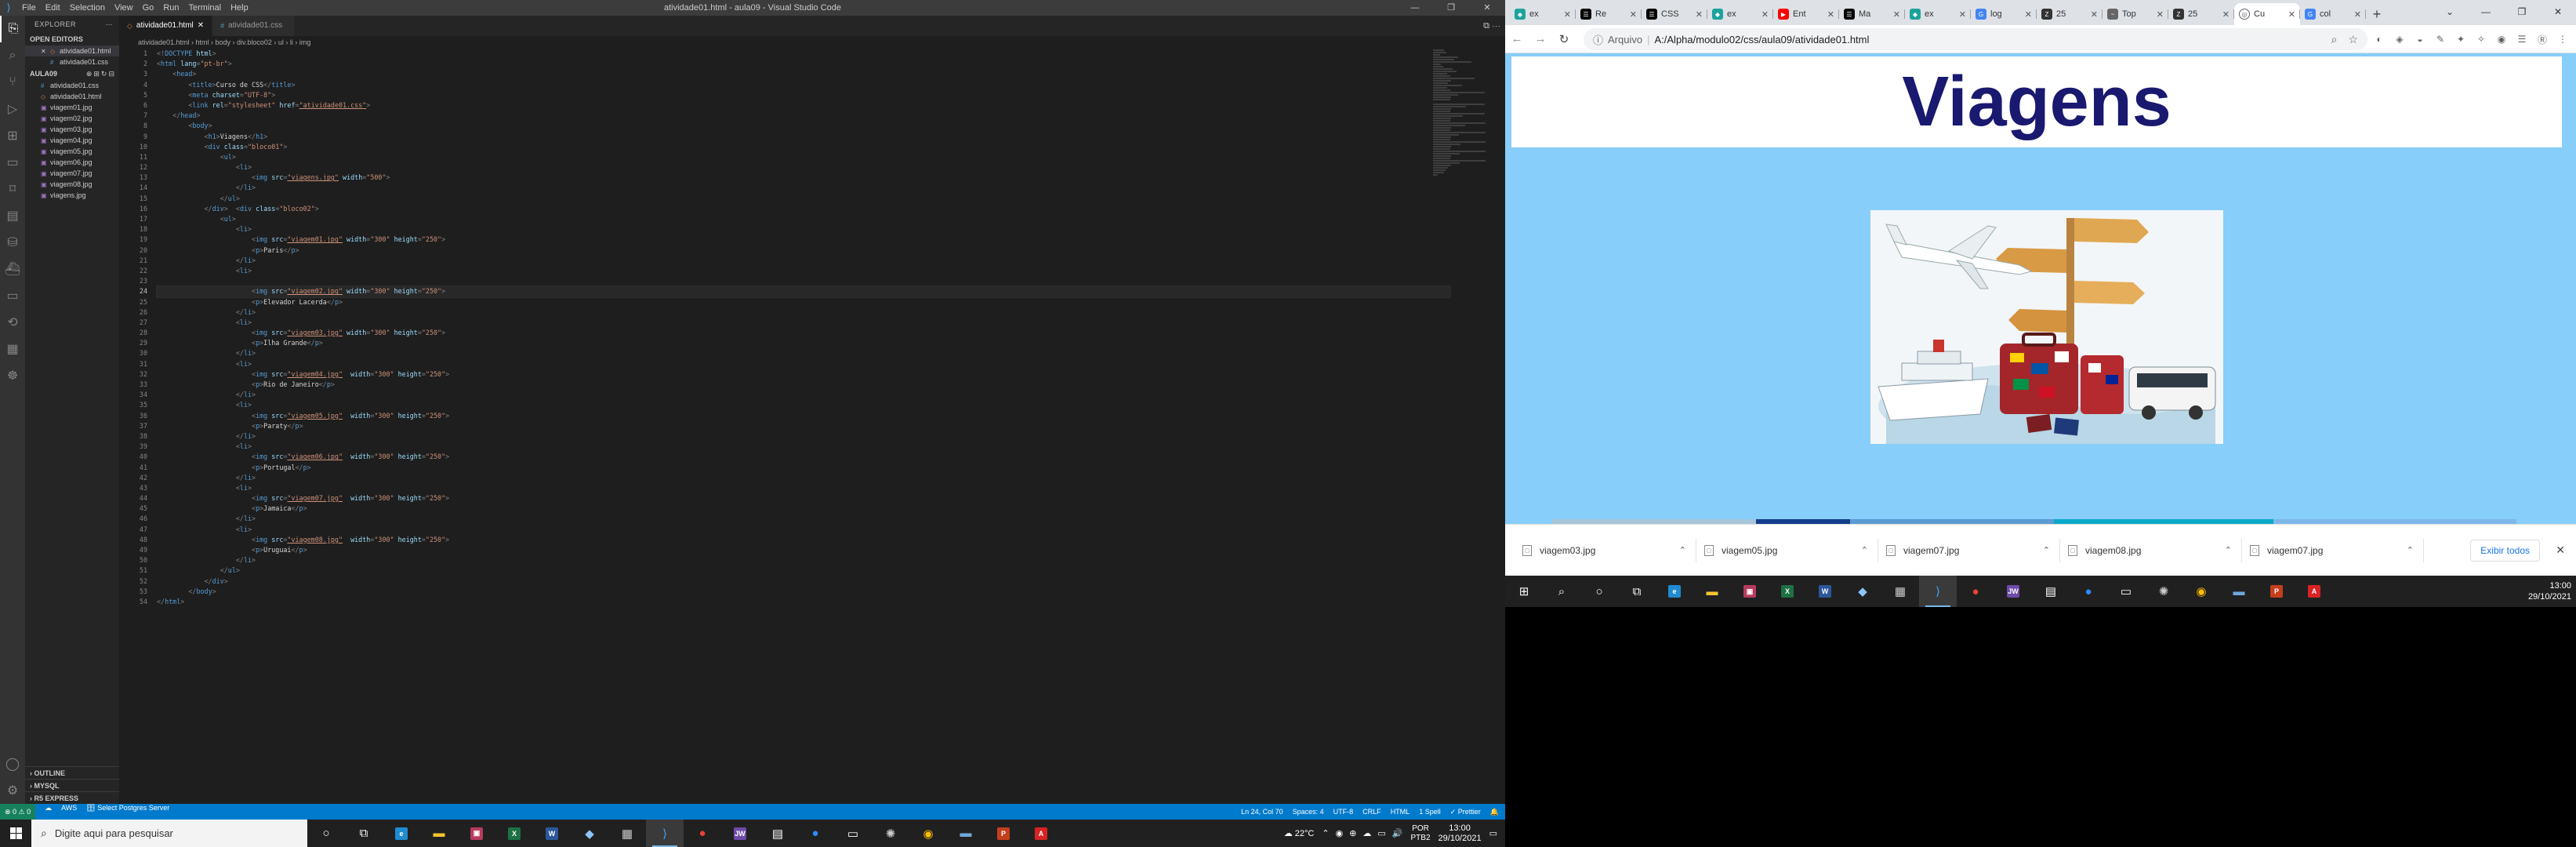  I want to click on tab-atividade01-html: ◇ atividade01.html ✕, so click(166, 26).